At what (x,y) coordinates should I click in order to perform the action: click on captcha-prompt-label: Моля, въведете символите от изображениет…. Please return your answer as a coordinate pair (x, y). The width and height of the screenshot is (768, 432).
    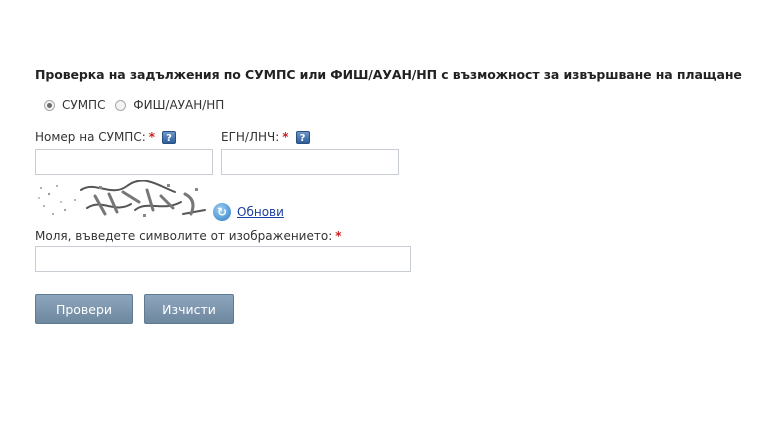
    Looking at the image, I should click on (188, 236).